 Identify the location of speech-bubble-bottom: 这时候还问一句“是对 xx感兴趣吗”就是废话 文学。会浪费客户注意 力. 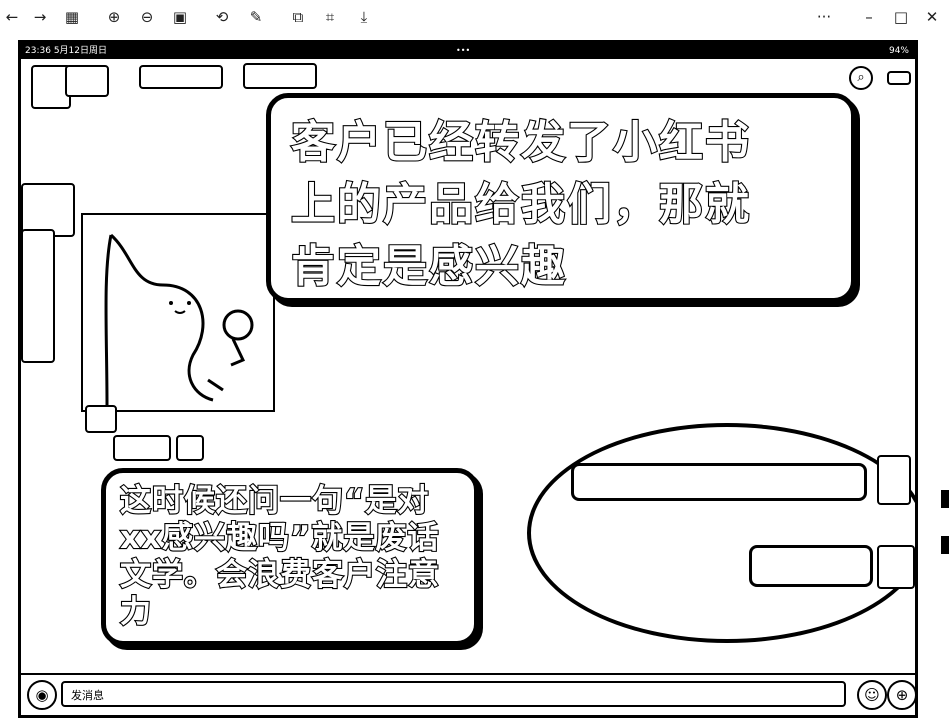
(290, 557).